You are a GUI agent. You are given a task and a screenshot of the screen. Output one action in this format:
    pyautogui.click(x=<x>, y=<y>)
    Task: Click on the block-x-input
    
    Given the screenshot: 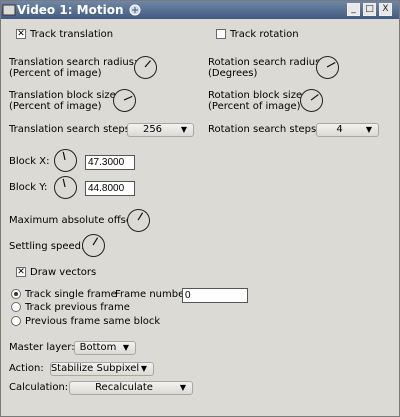 What is the action you would take?
    pyautogui.click(x=110, y=162)
    